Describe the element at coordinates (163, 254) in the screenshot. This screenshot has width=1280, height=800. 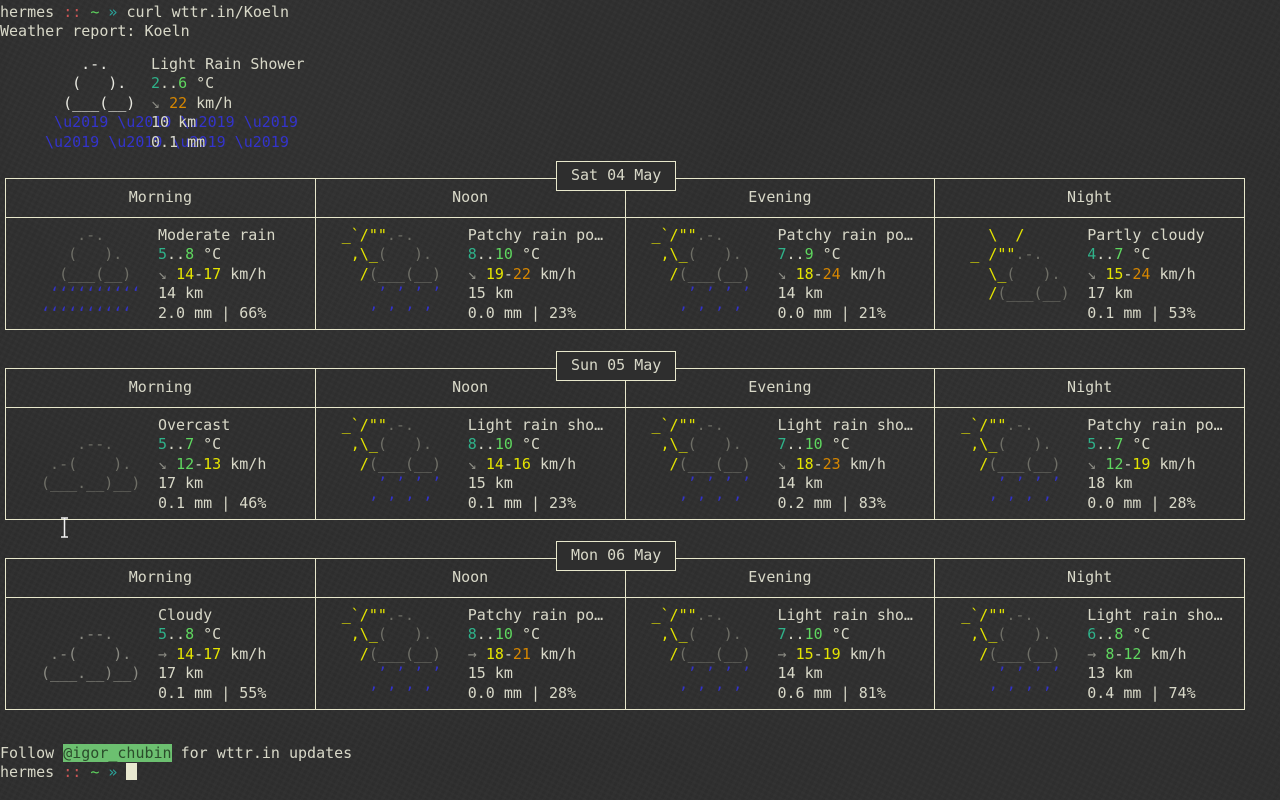
I see `temp-low: 5` at that location.